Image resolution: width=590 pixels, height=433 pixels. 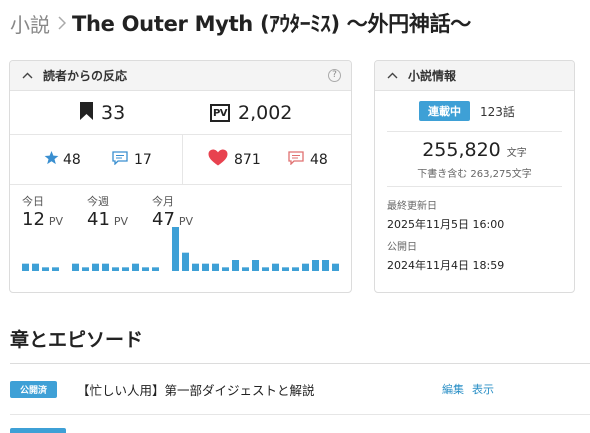 I want to click on reader-reactions-title: 読者からの反応, so click(x=85, y=76).